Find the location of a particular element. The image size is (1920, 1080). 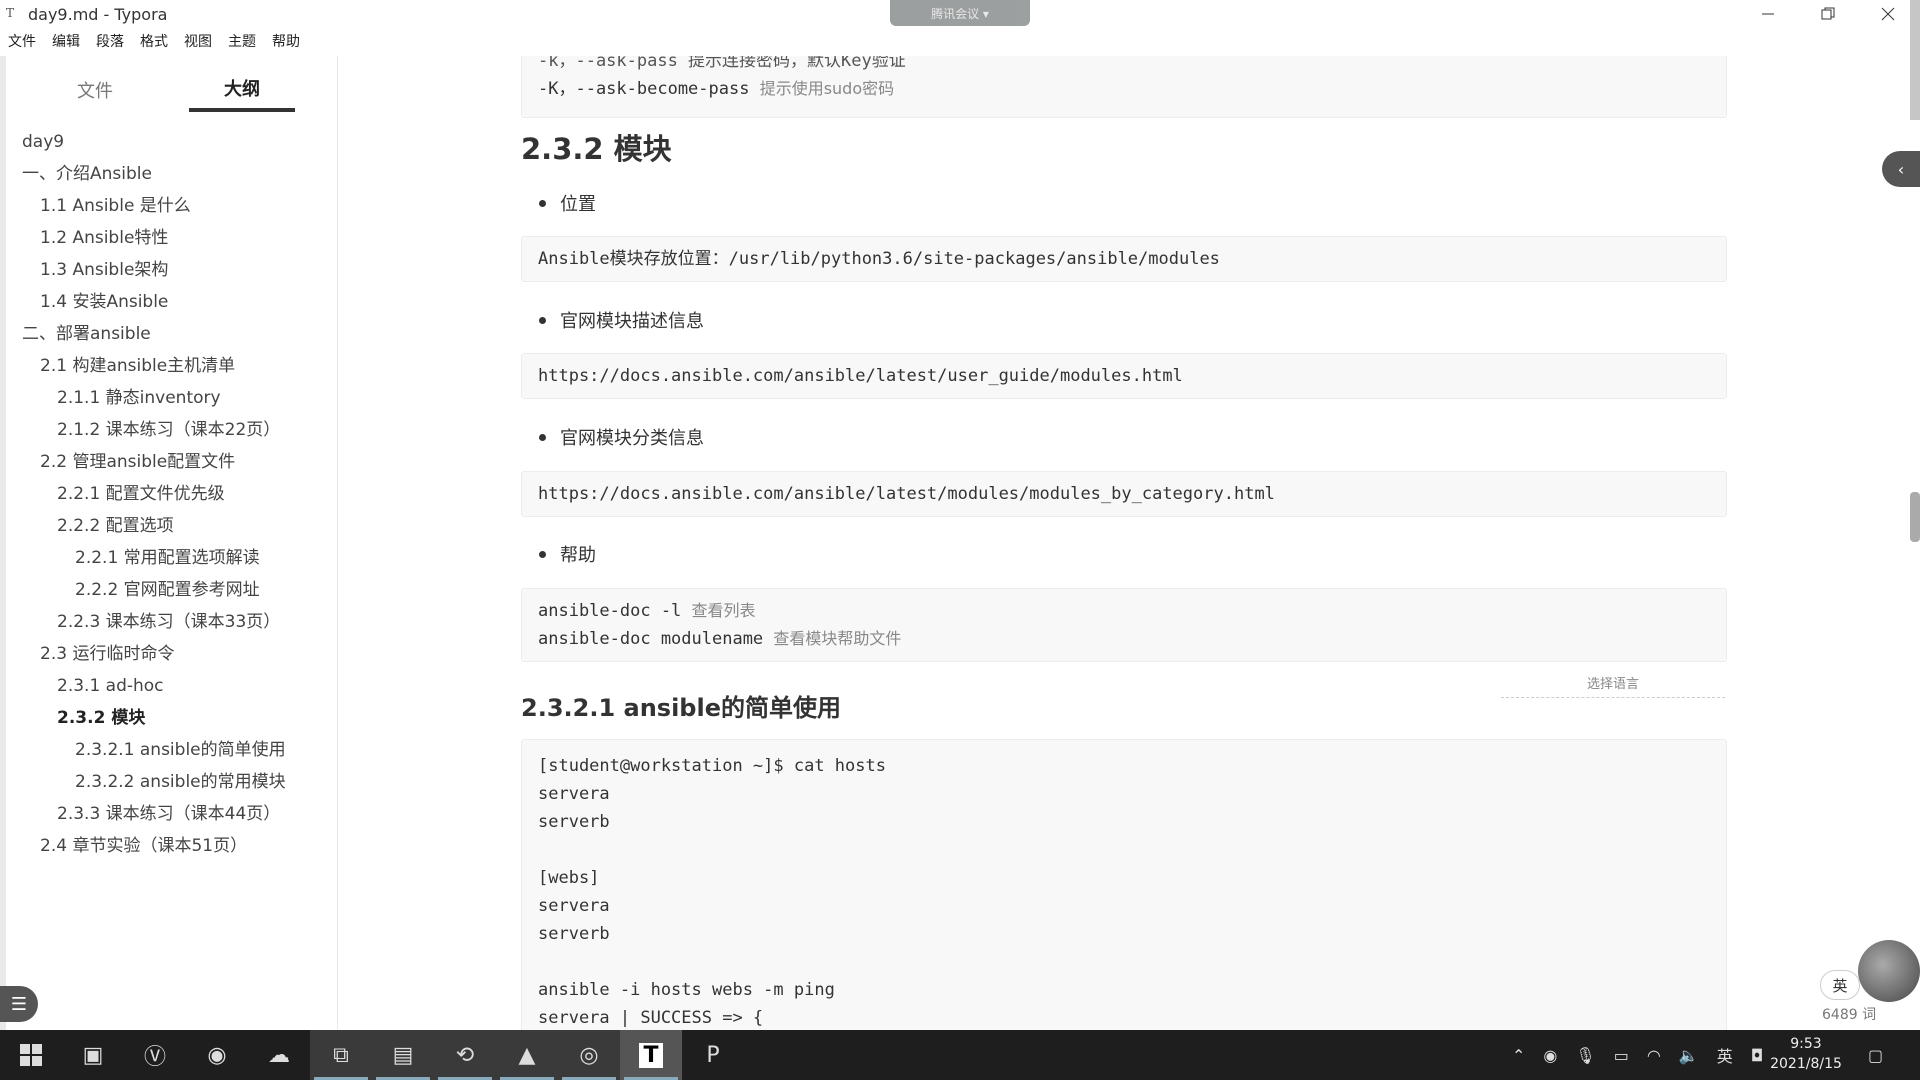

bullet-text: 帮助 is located at coordinates (578, 555).